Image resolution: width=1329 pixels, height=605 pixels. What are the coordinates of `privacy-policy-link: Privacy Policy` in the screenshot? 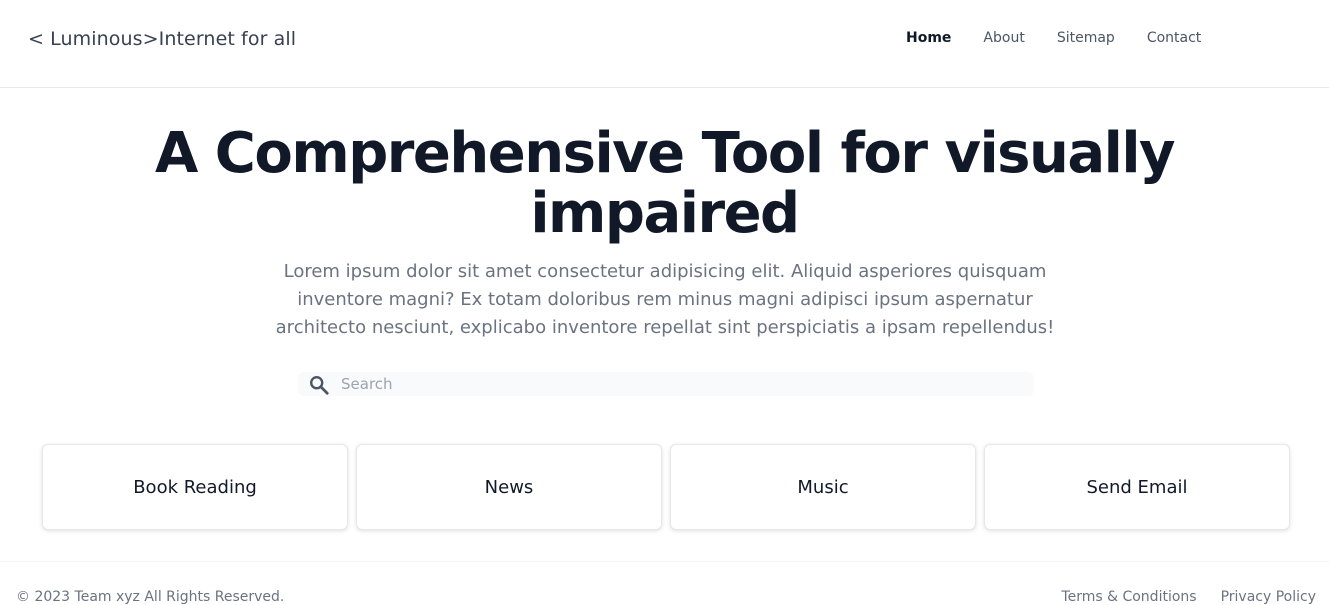 It's located at (1268, 597).